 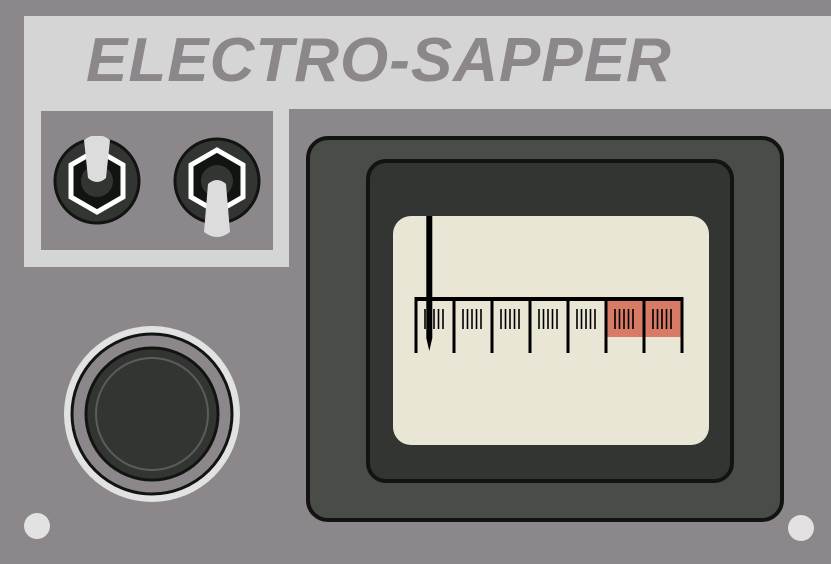 I want to click on meter-needle, so click(x=429, y=283).